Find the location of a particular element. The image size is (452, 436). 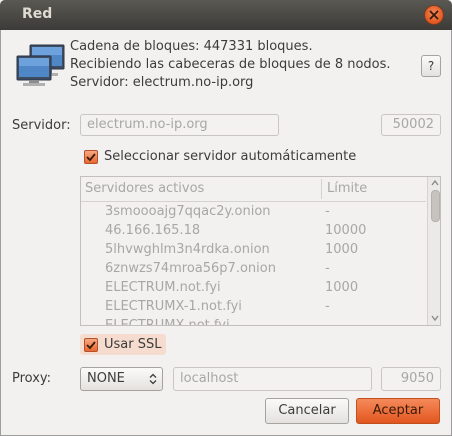

status-blockchain: Cadena de bloques: 447331 bloques. is located at coordinates (191, 46).